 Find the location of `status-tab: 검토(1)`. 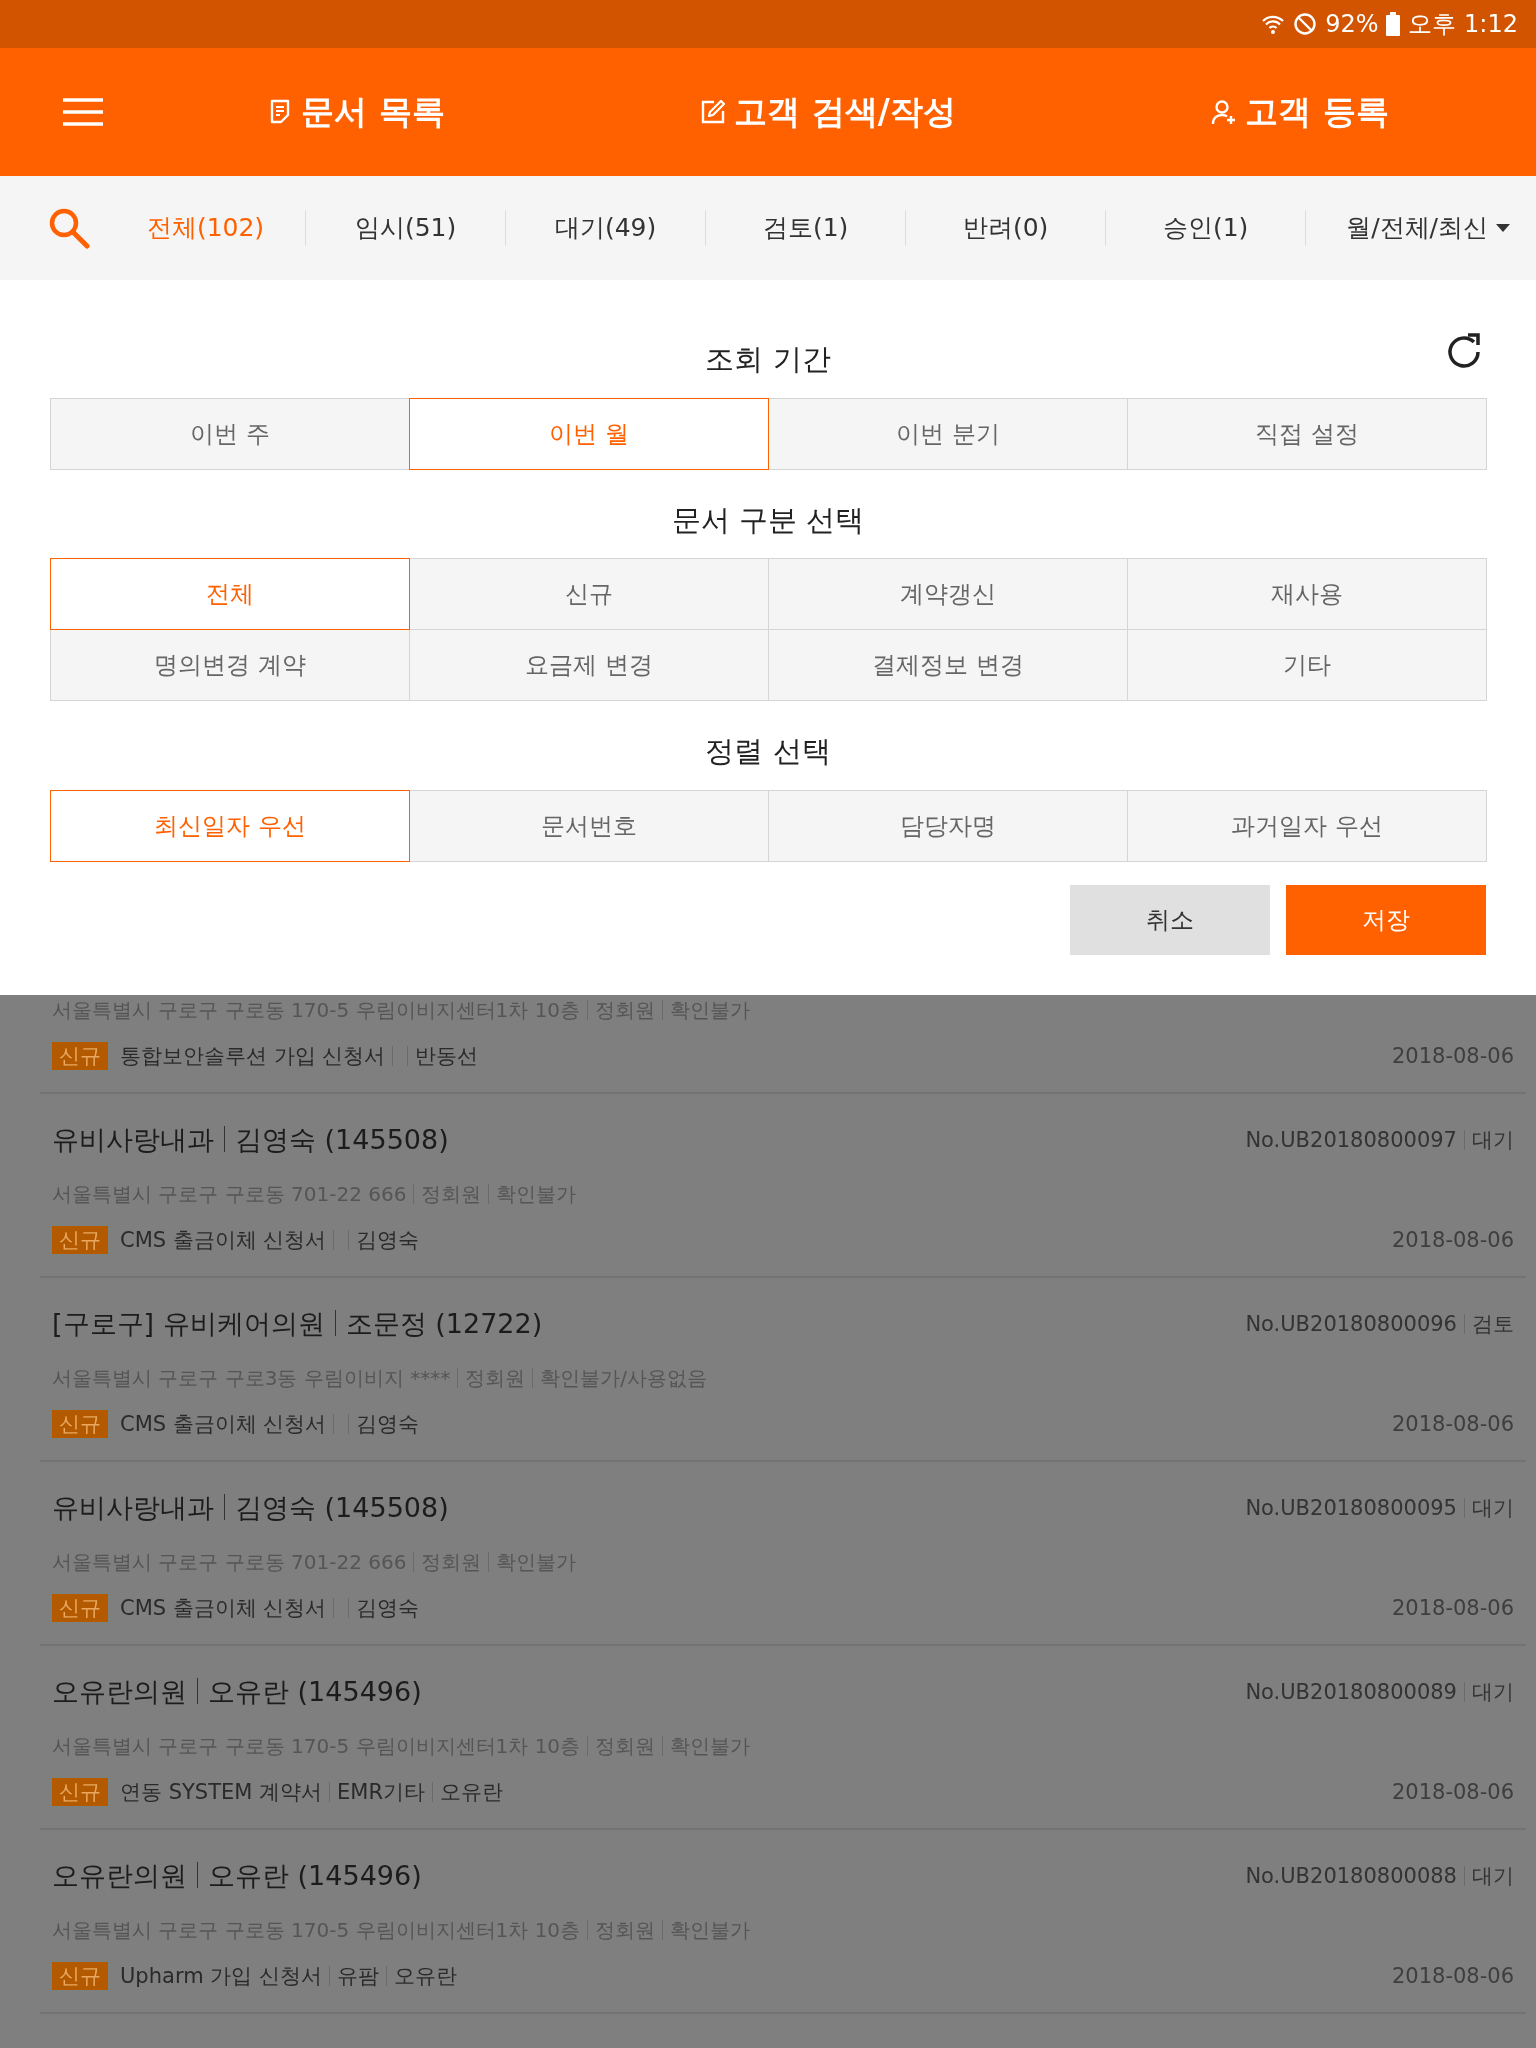

status-tab: 검토(1) is located at coordinates (806, 228).